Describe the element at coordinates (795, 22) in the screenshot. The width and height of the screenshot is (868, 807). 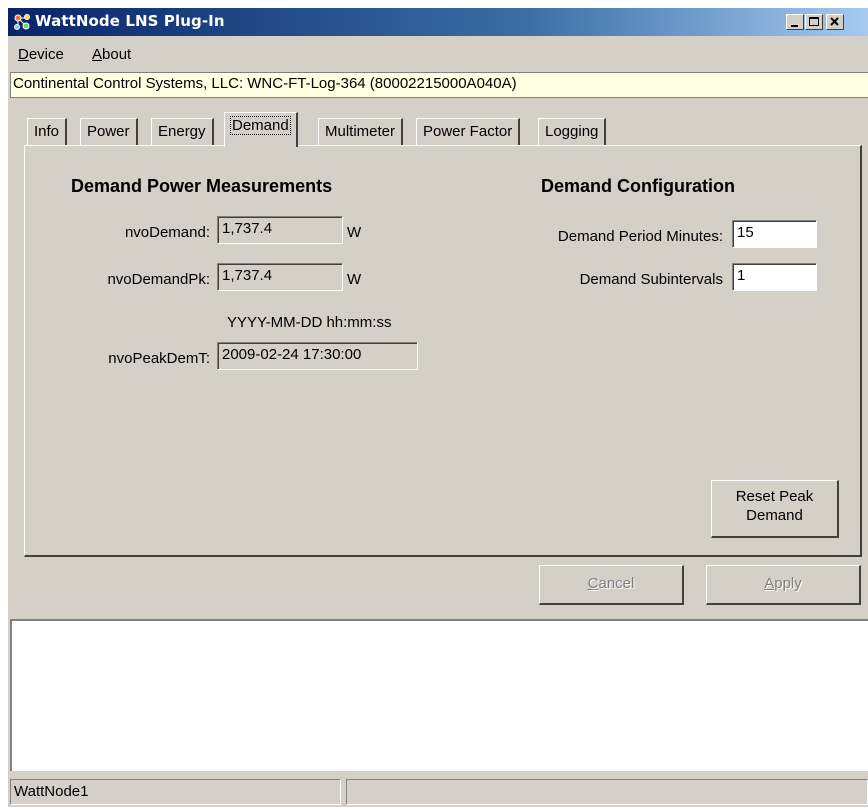
I see `minimize-button` at that location.